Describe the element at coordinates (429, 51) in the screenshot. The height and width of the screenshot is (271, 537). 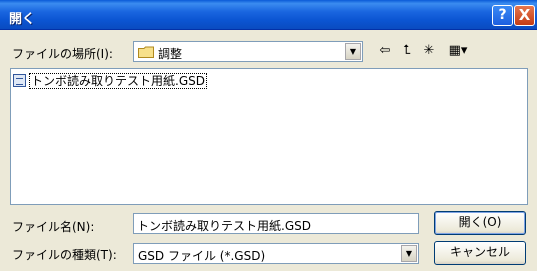
I see `new-folder-icon: ✳` at that location.